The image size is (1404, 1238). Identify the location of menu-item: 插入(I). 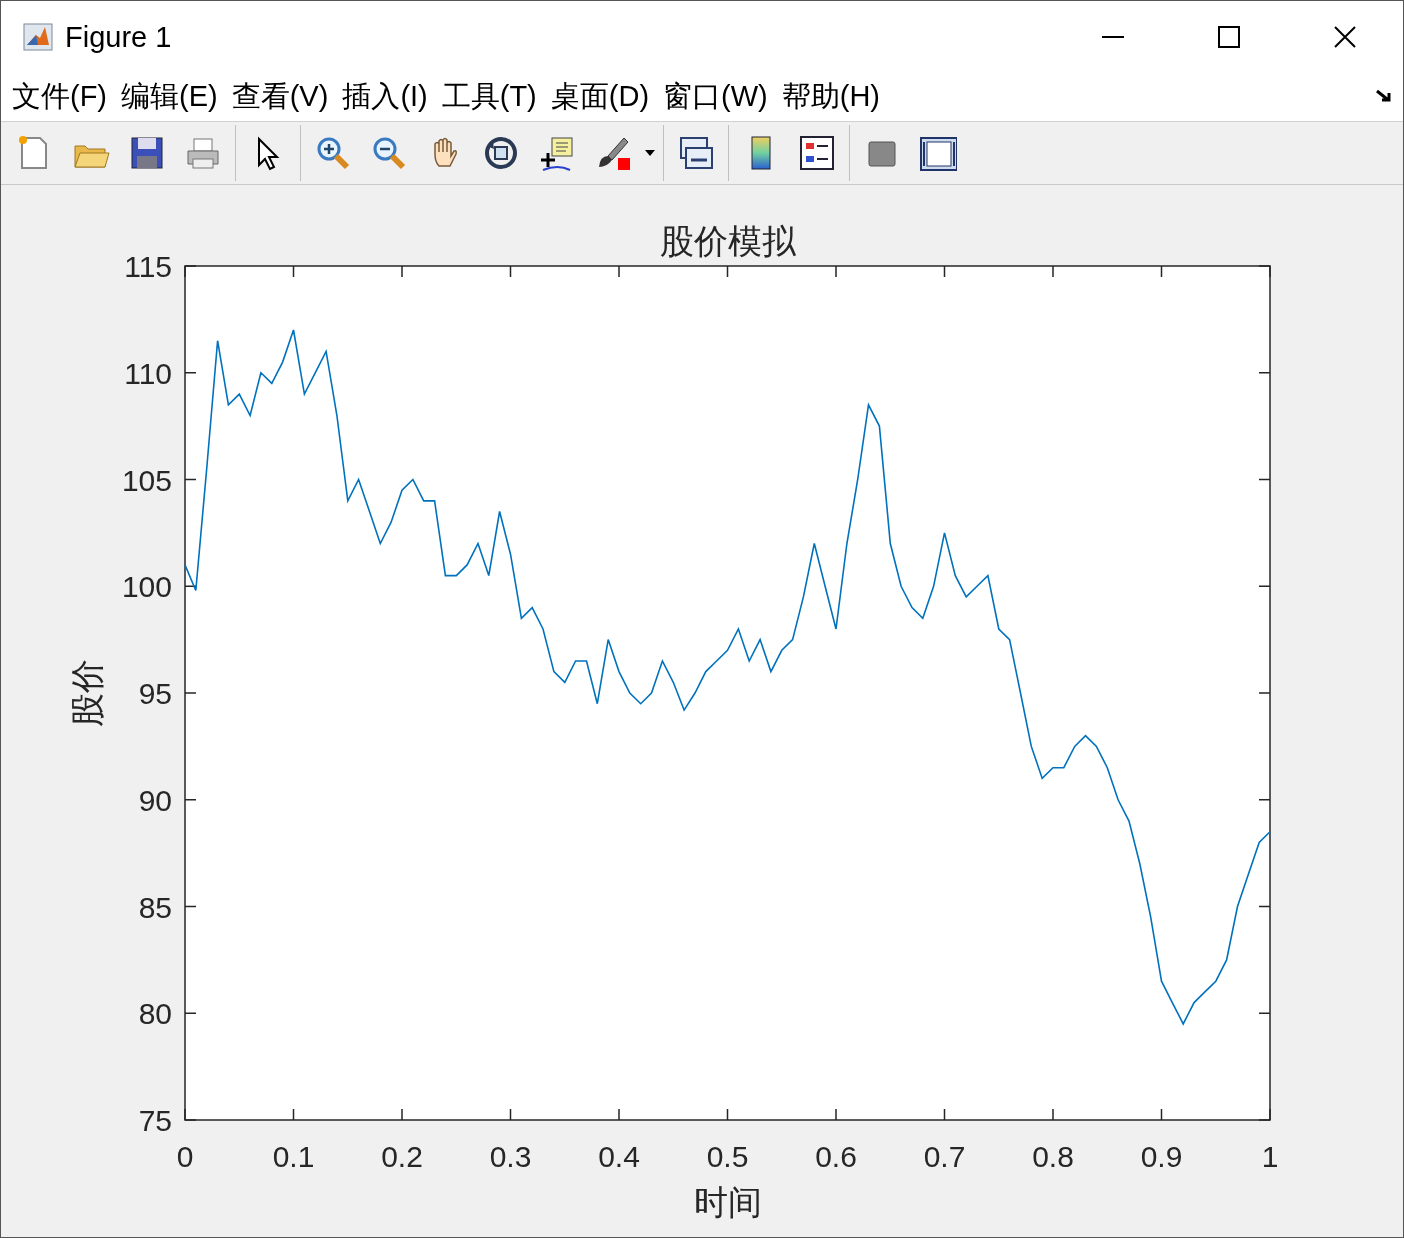
(385, 97).